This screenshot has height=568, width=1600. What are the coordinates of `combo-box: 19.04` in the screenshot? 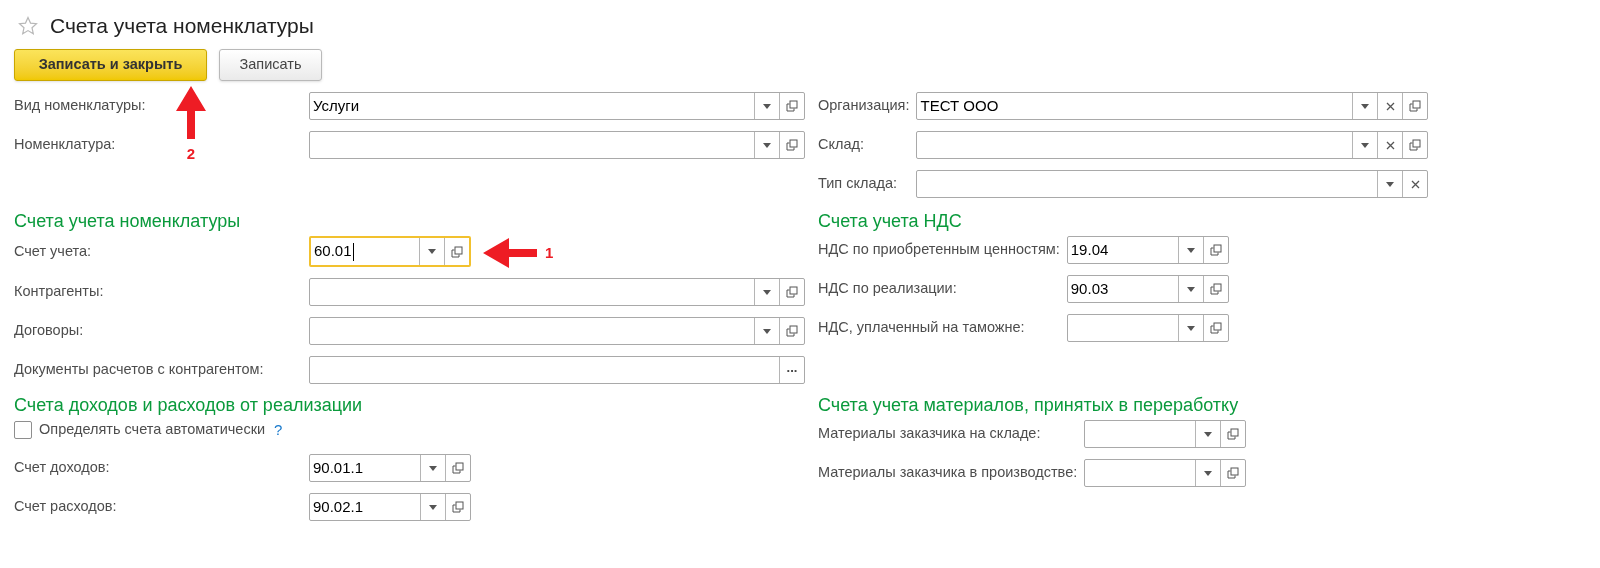 It's located at (1147, 250).